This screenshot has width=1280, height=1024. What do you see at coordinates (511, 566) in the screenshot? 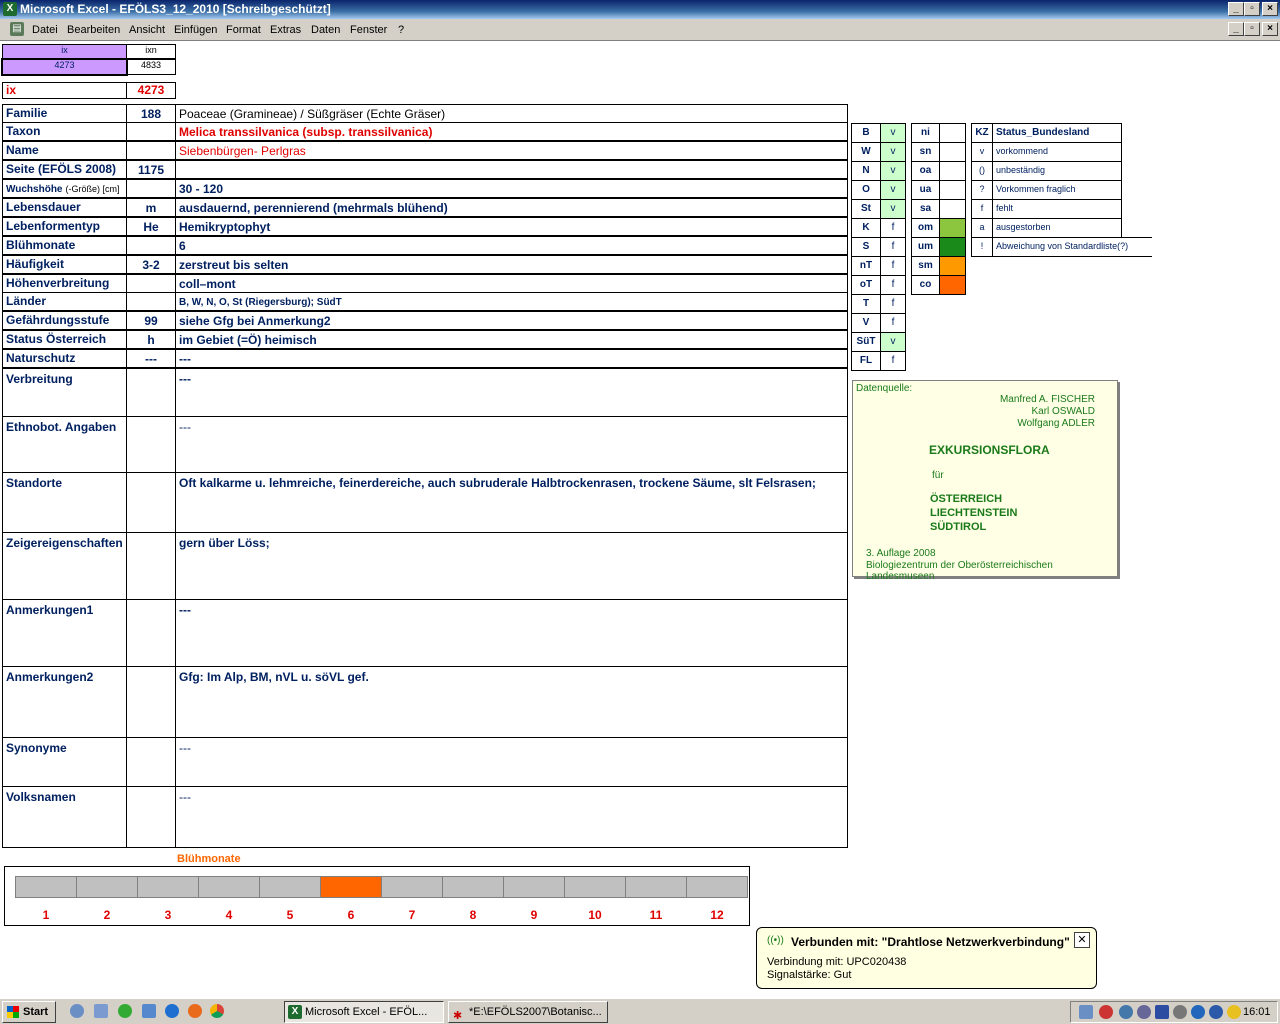
I see `tall-value-3: gern über Löss;` at bounding box center [511, 566].